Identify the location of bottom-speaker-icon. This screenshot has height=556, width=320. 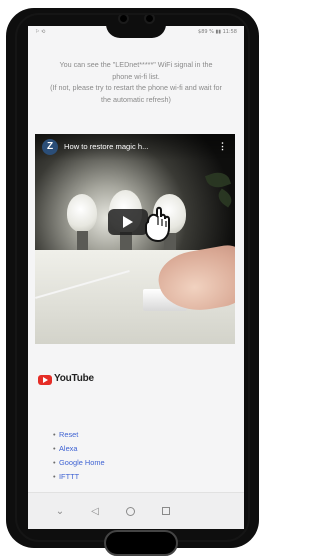
(141, 543).